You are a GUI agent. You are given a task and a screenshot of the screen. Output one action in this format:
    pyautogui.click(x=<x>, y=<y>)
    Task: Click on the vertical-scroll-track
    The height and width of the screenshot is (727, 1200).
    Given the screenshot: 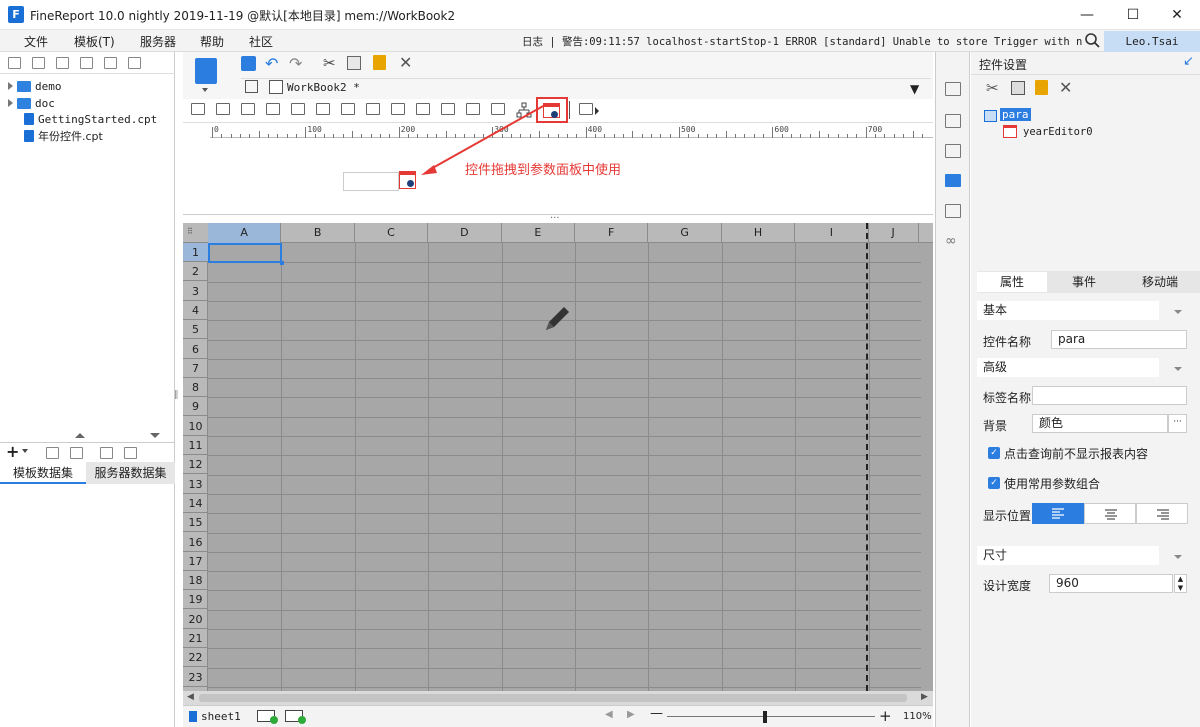 What is the action you would take?
    pyautogui.click(x=927, y=467)
    